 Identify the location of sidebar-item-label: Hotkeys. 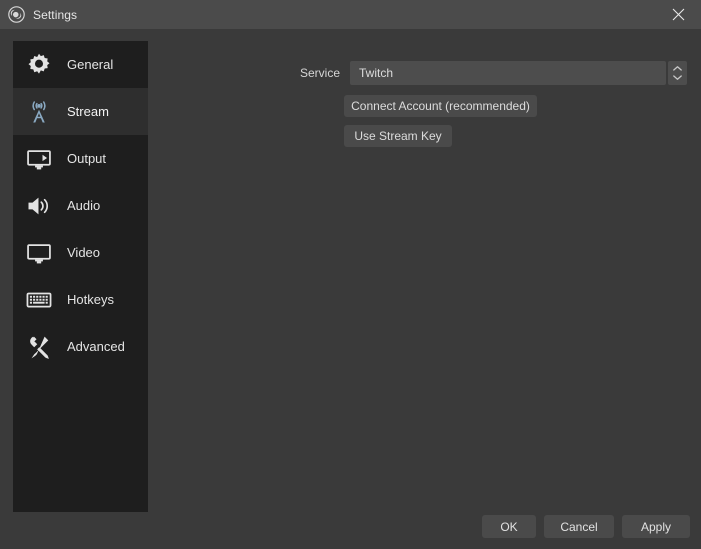
(90, 299).